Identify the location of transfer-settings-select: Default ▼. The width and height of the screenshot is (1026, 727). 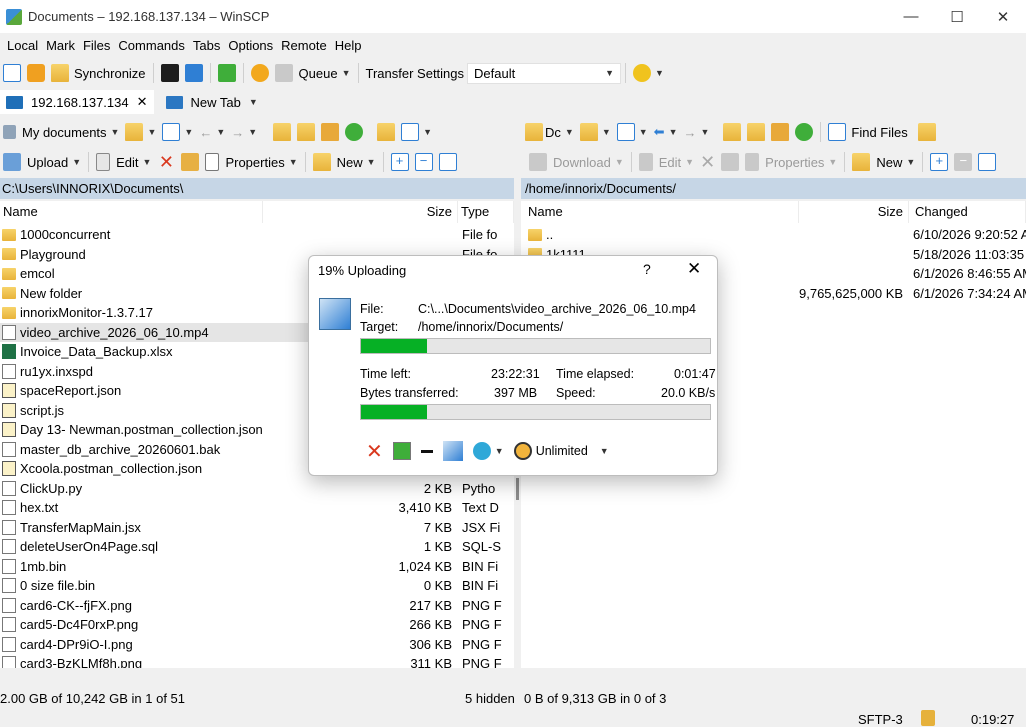
(544, 73).